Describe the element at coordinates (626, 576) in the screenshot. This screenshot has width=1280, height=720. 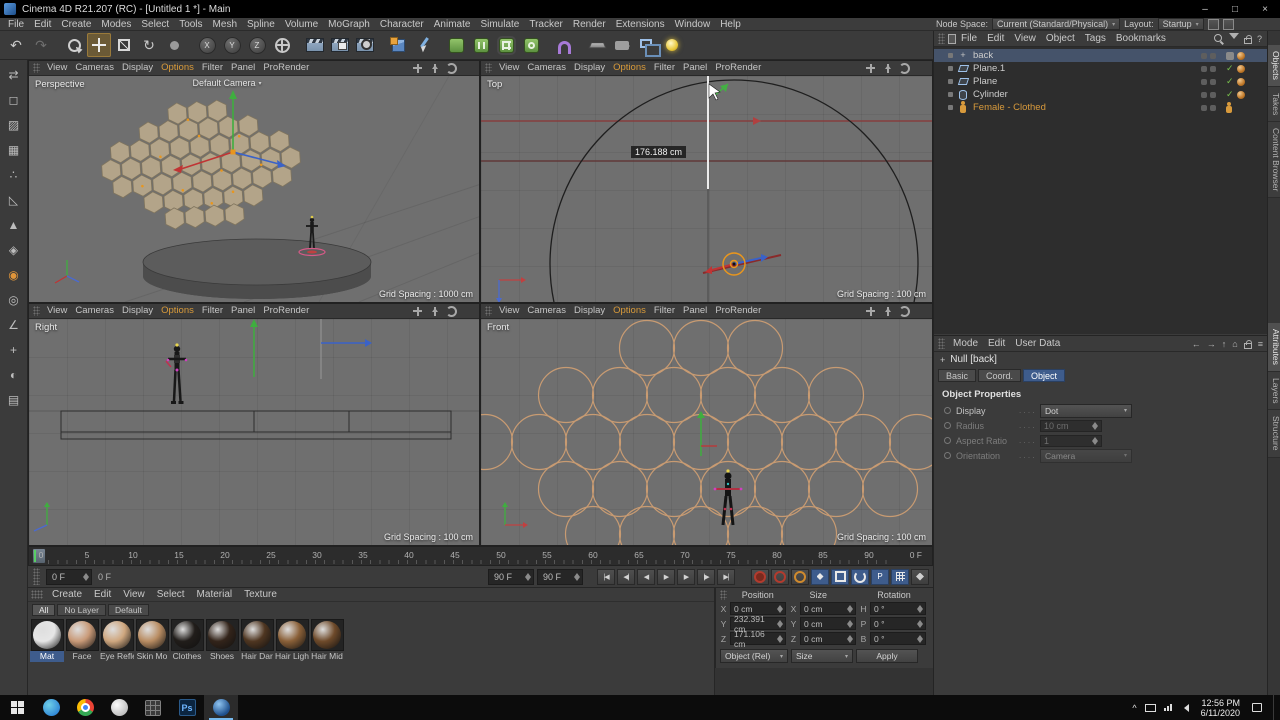
I see `previous-key-button: ◀|` at that location.